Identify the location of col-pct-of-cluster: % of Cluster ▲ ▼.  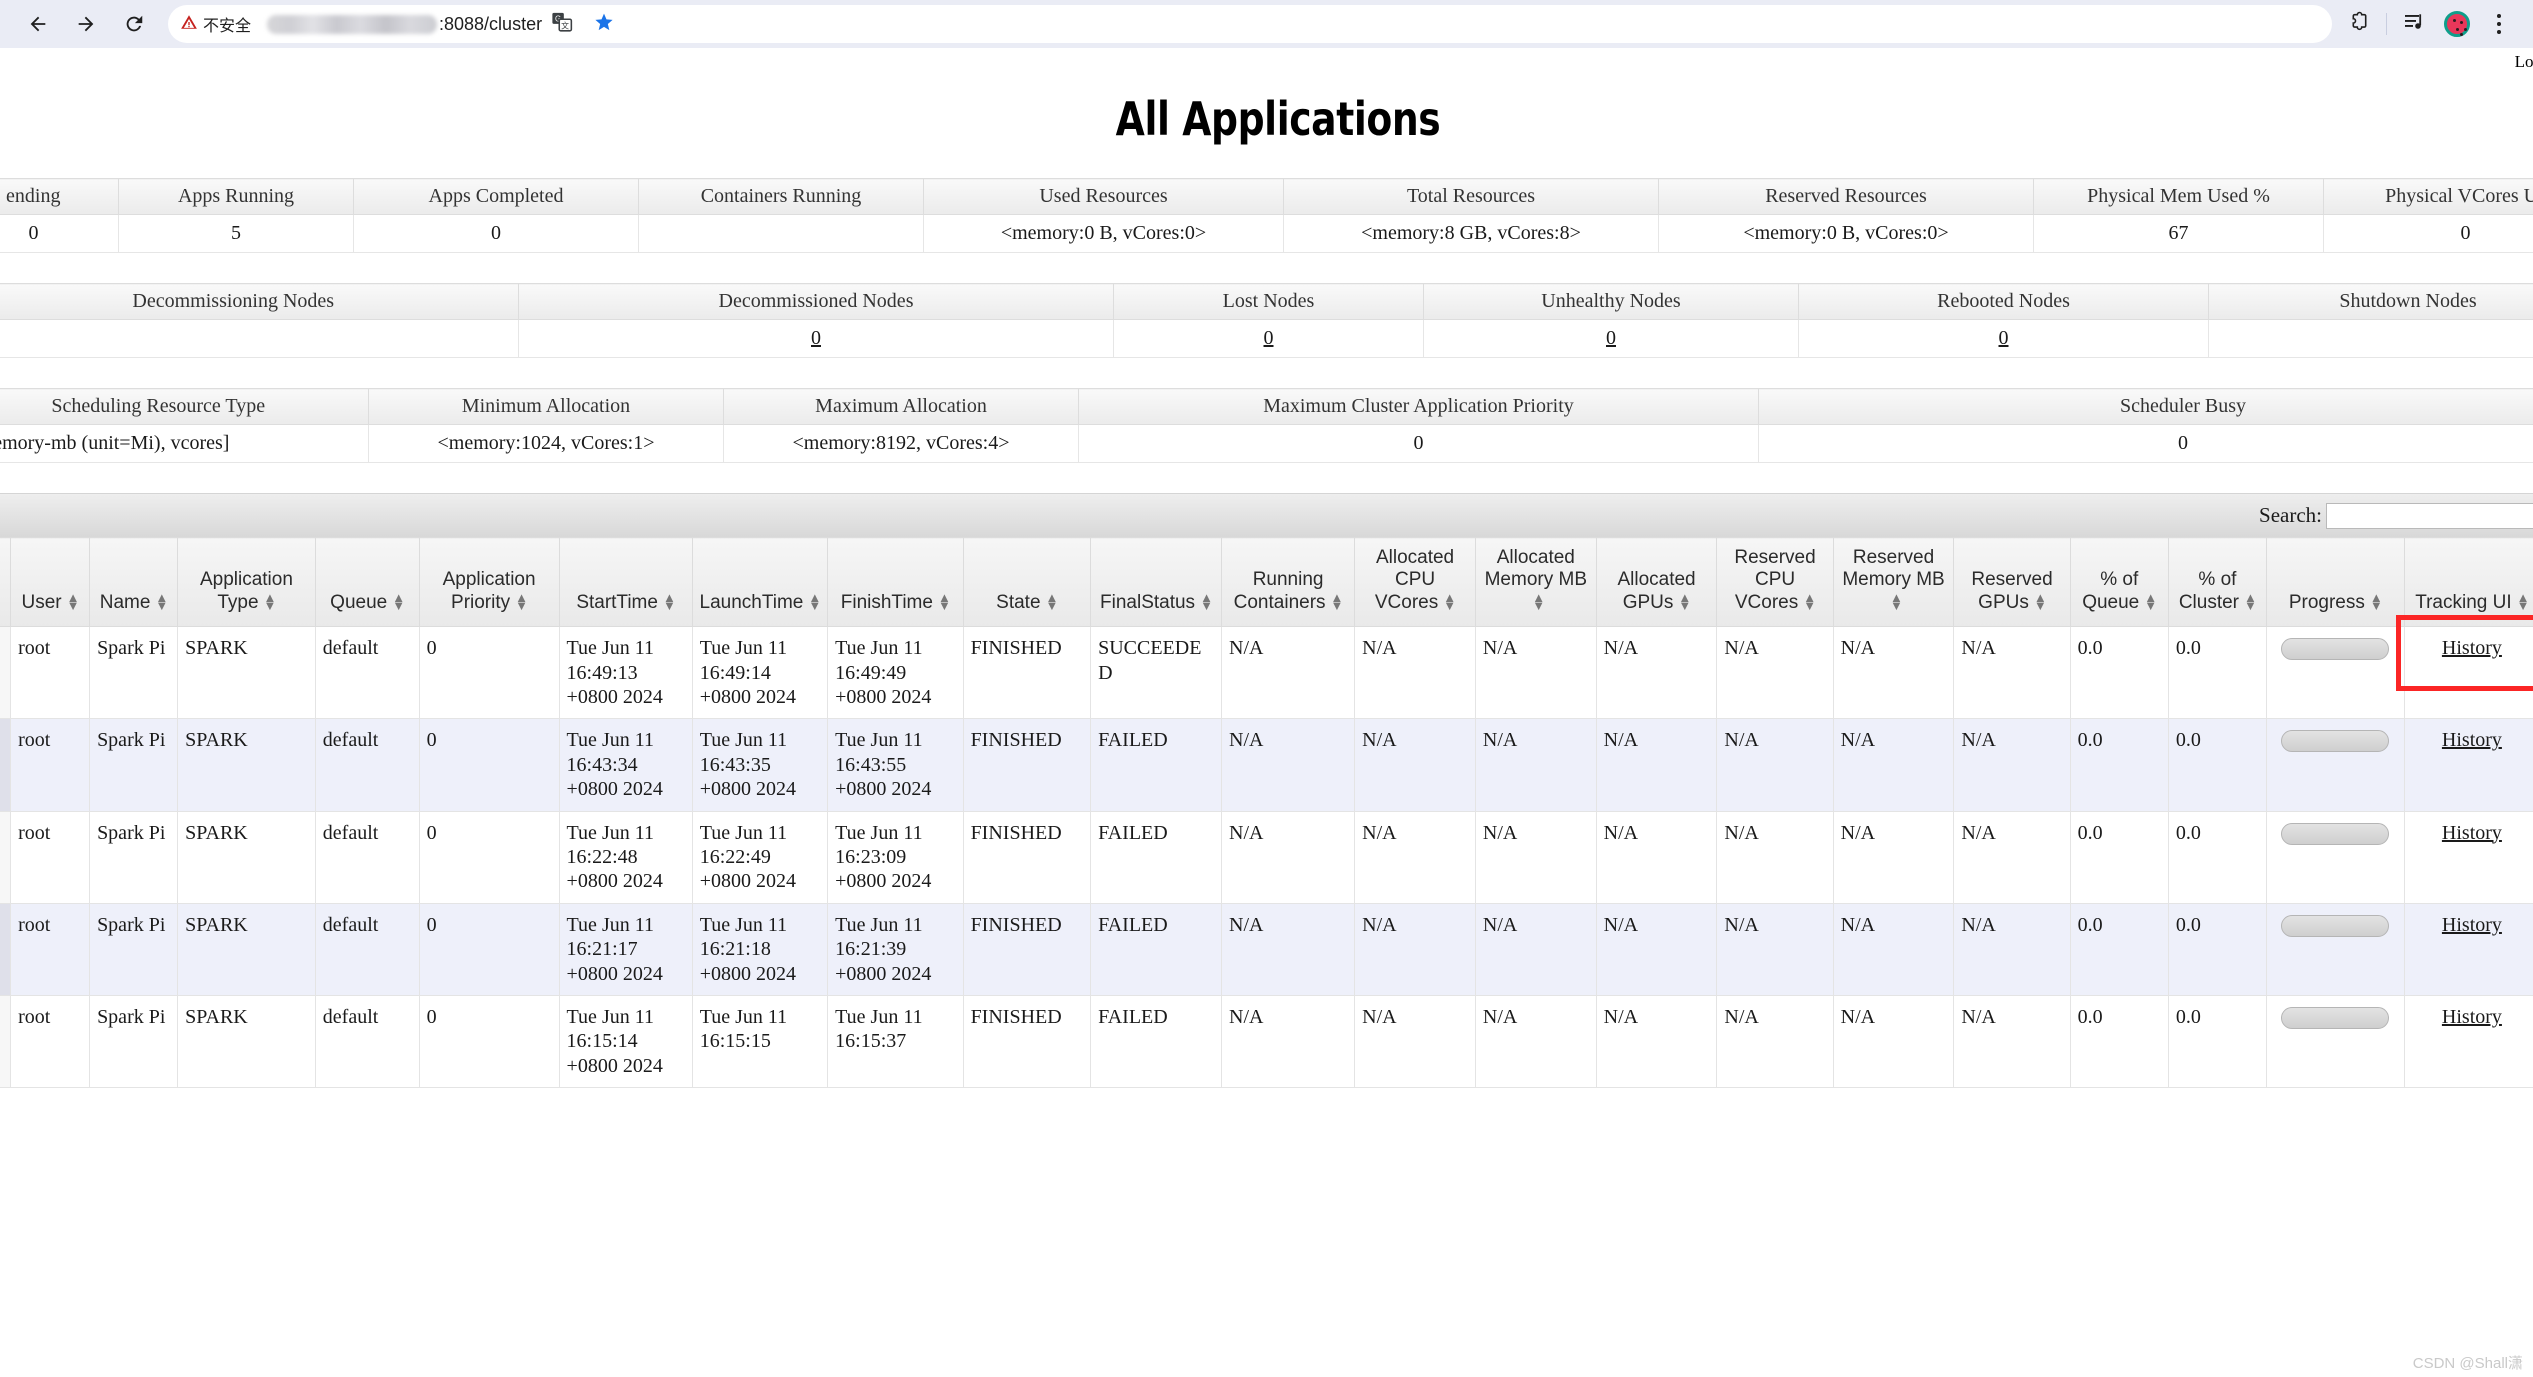
(2217, 582).